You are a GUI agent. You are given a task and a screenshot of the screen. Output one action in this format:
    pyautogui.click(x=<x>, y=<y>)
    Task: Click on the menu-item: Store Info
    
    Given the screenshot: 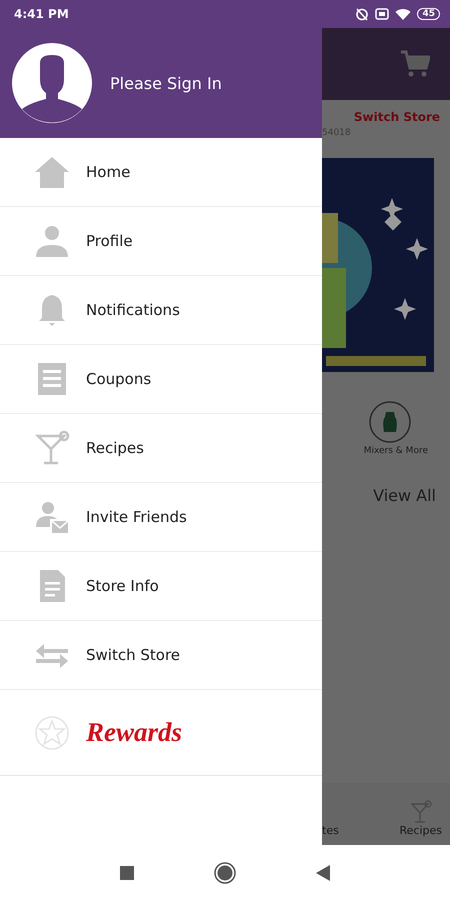 What is the action you would take?
    pyautogui.click(x=161, y=586)
    